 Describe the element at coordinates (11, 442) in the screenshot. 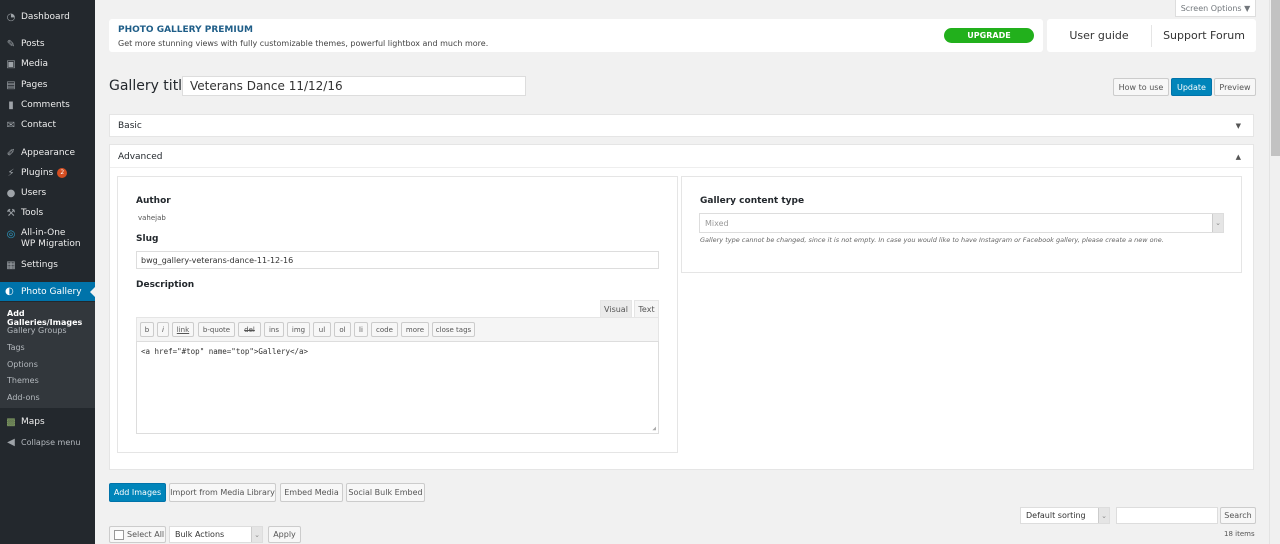

I see `collapse-icon: ◀` at that location.